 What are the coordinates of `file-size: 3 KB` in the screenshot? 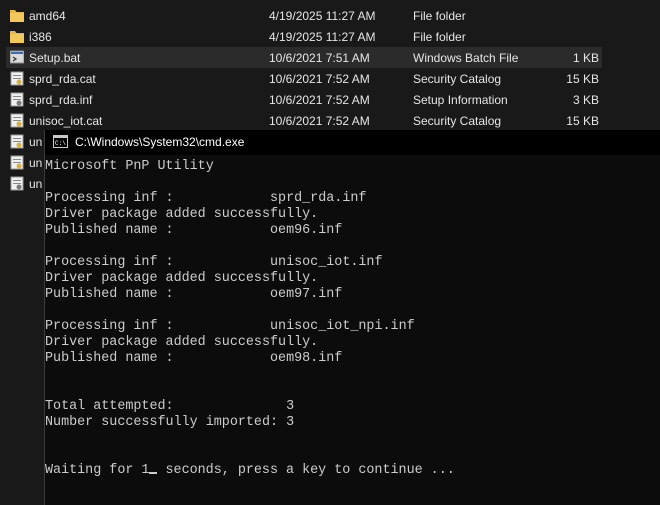 It's located at (585, 100).